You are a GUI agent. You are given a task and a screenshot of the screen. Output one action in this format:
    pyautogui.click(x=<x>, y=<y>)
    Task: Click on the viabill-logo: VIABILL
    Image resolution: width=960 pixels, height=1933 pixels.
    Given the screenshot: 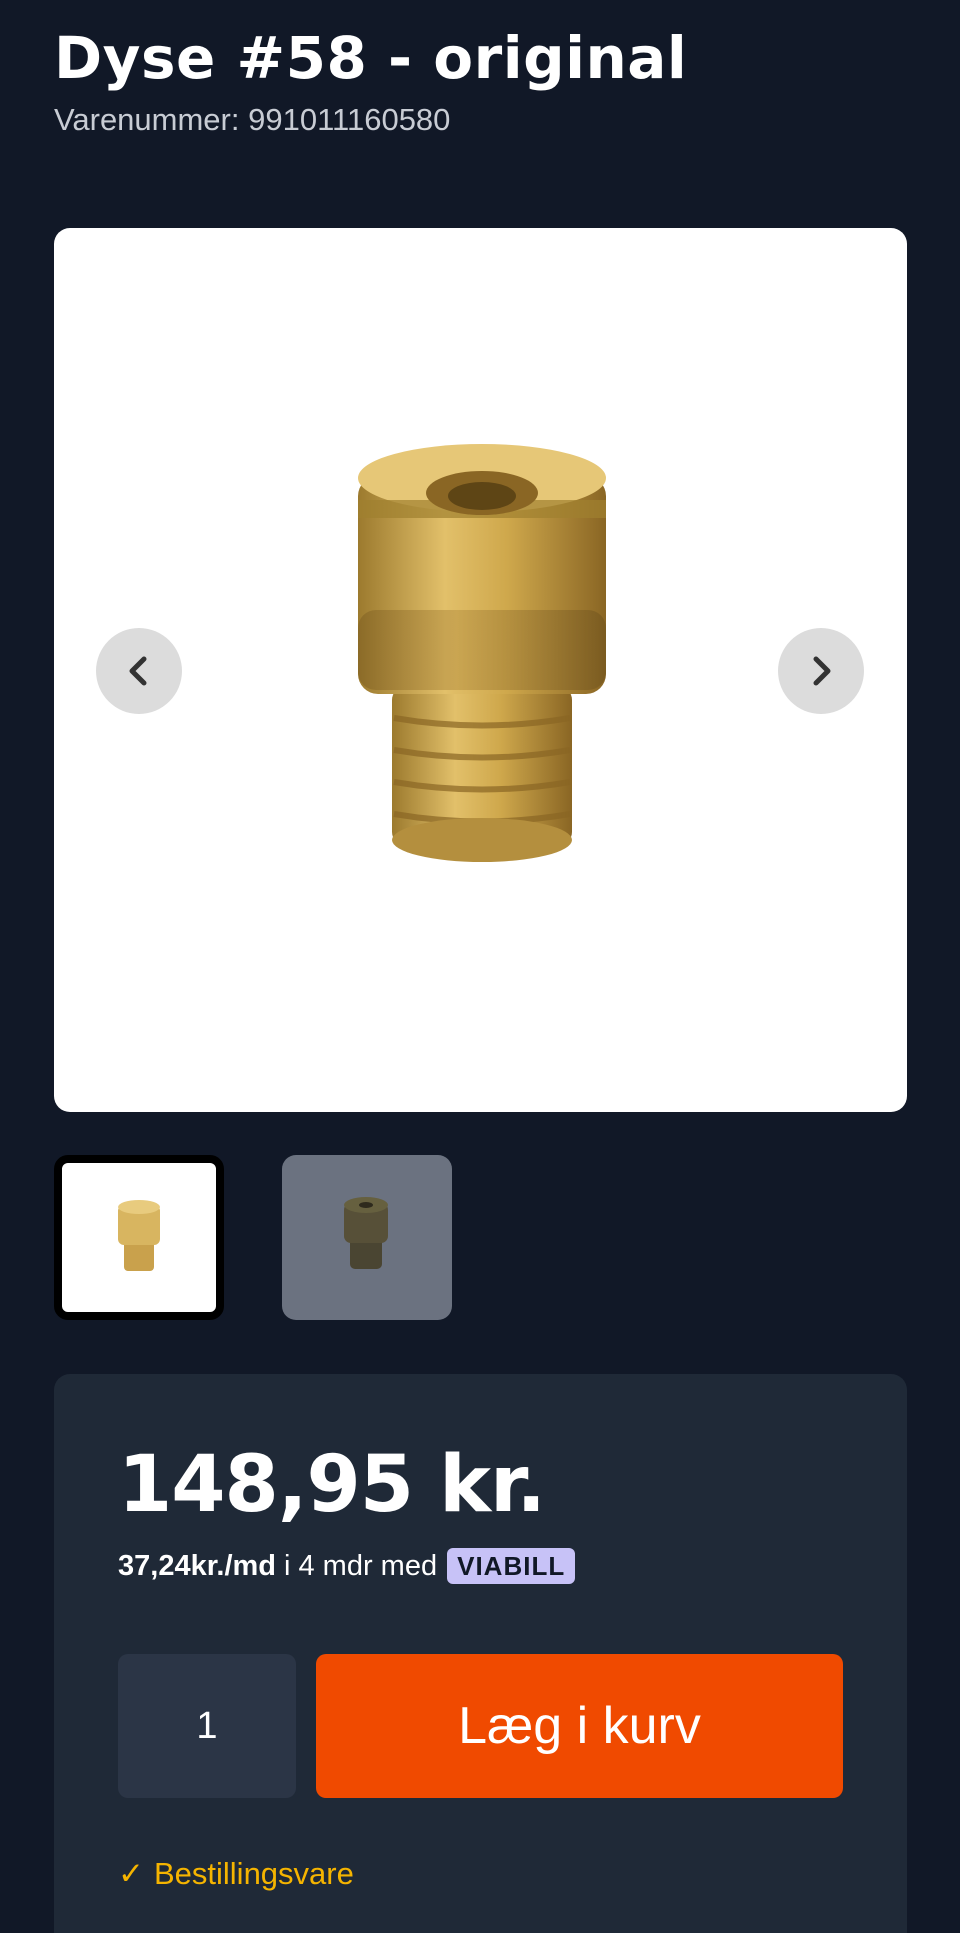 What is the action you would take?
    pyautogui.click(x=511, y=1566)
    